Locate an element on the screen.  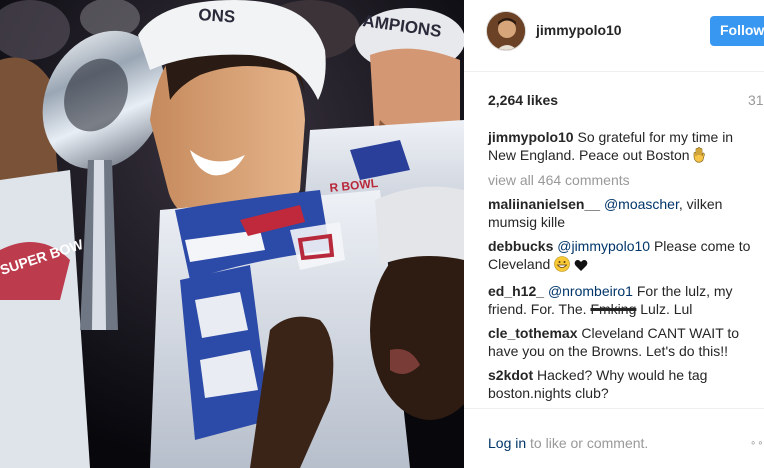
avatar-image is located at coordinates (506, 31).